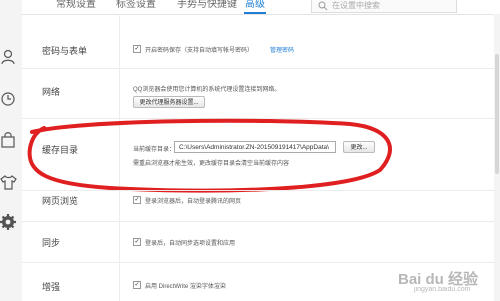 The height and width of the screenshot is (301, 500). What do you see at coordinates (323, 6) in the screenshot?
I see `search-icon` at bounding box center [323, 6].